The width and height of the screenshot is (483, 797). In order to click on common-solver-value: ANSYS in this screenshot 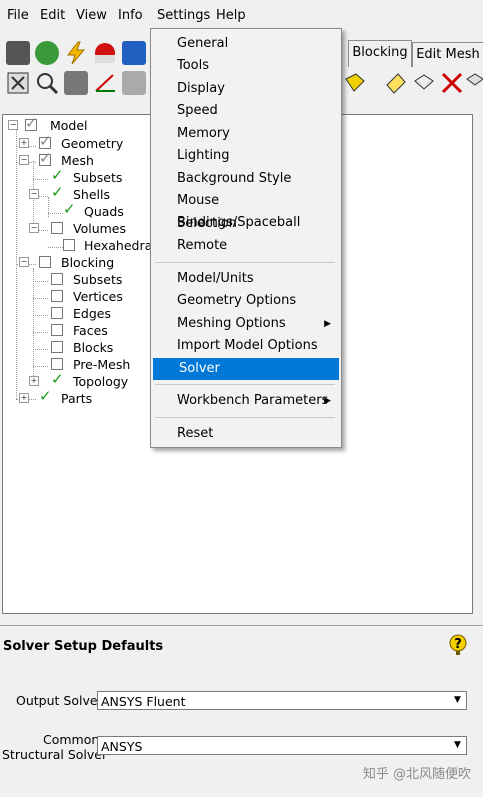, I will do `click(122, 746)`.